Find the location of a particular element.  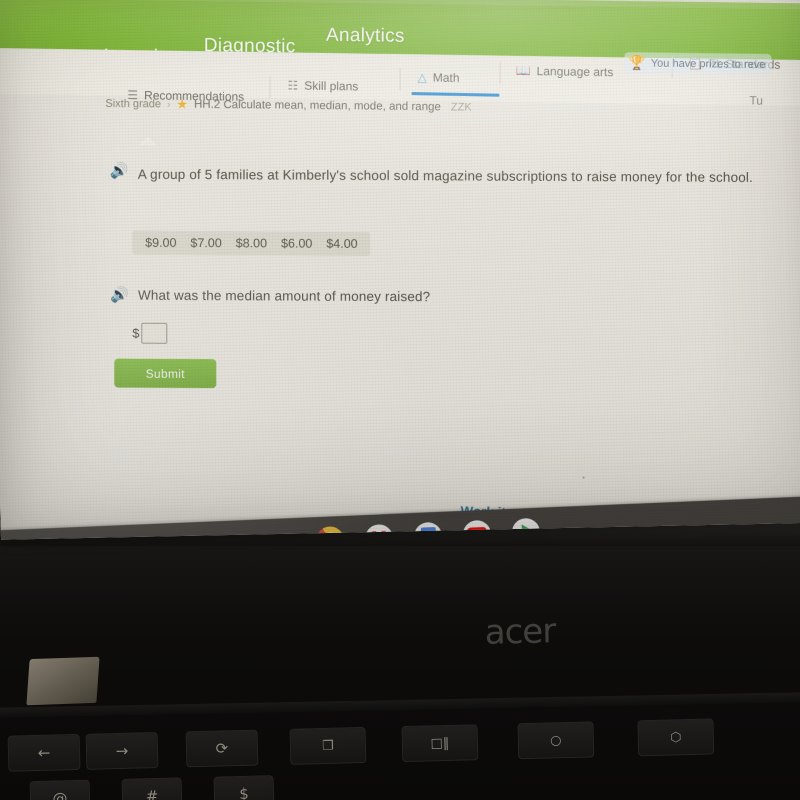

key-fullscreen: ❐ is located at coordinates (328, 745).